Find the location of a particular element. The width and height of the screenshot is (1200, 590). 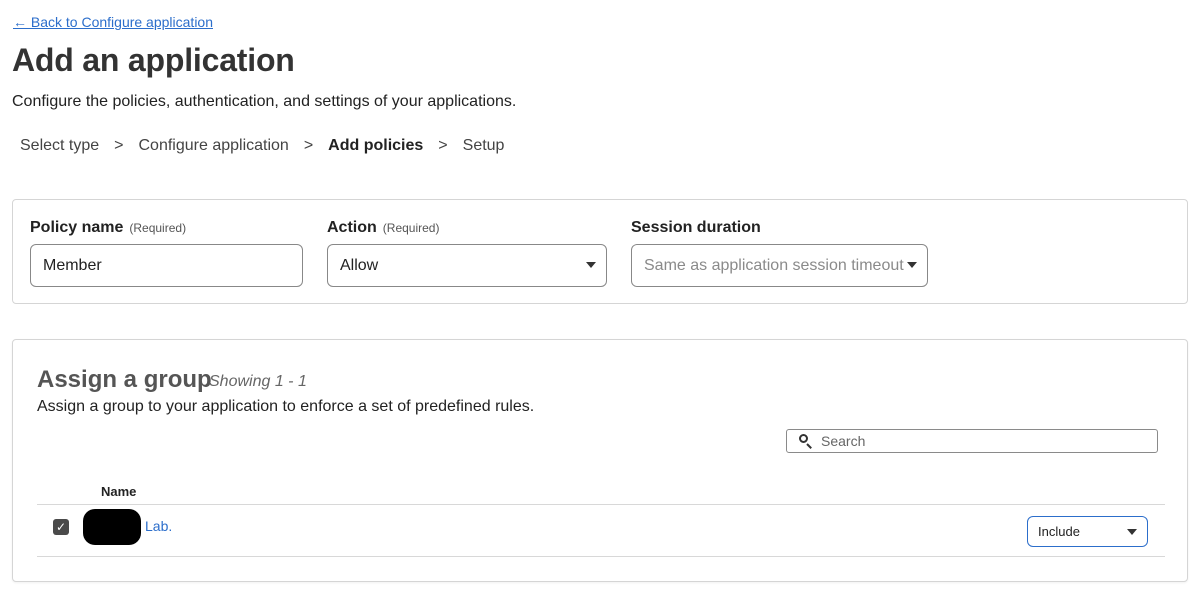

action-label-text: Action is located at coordinates (352, 227).